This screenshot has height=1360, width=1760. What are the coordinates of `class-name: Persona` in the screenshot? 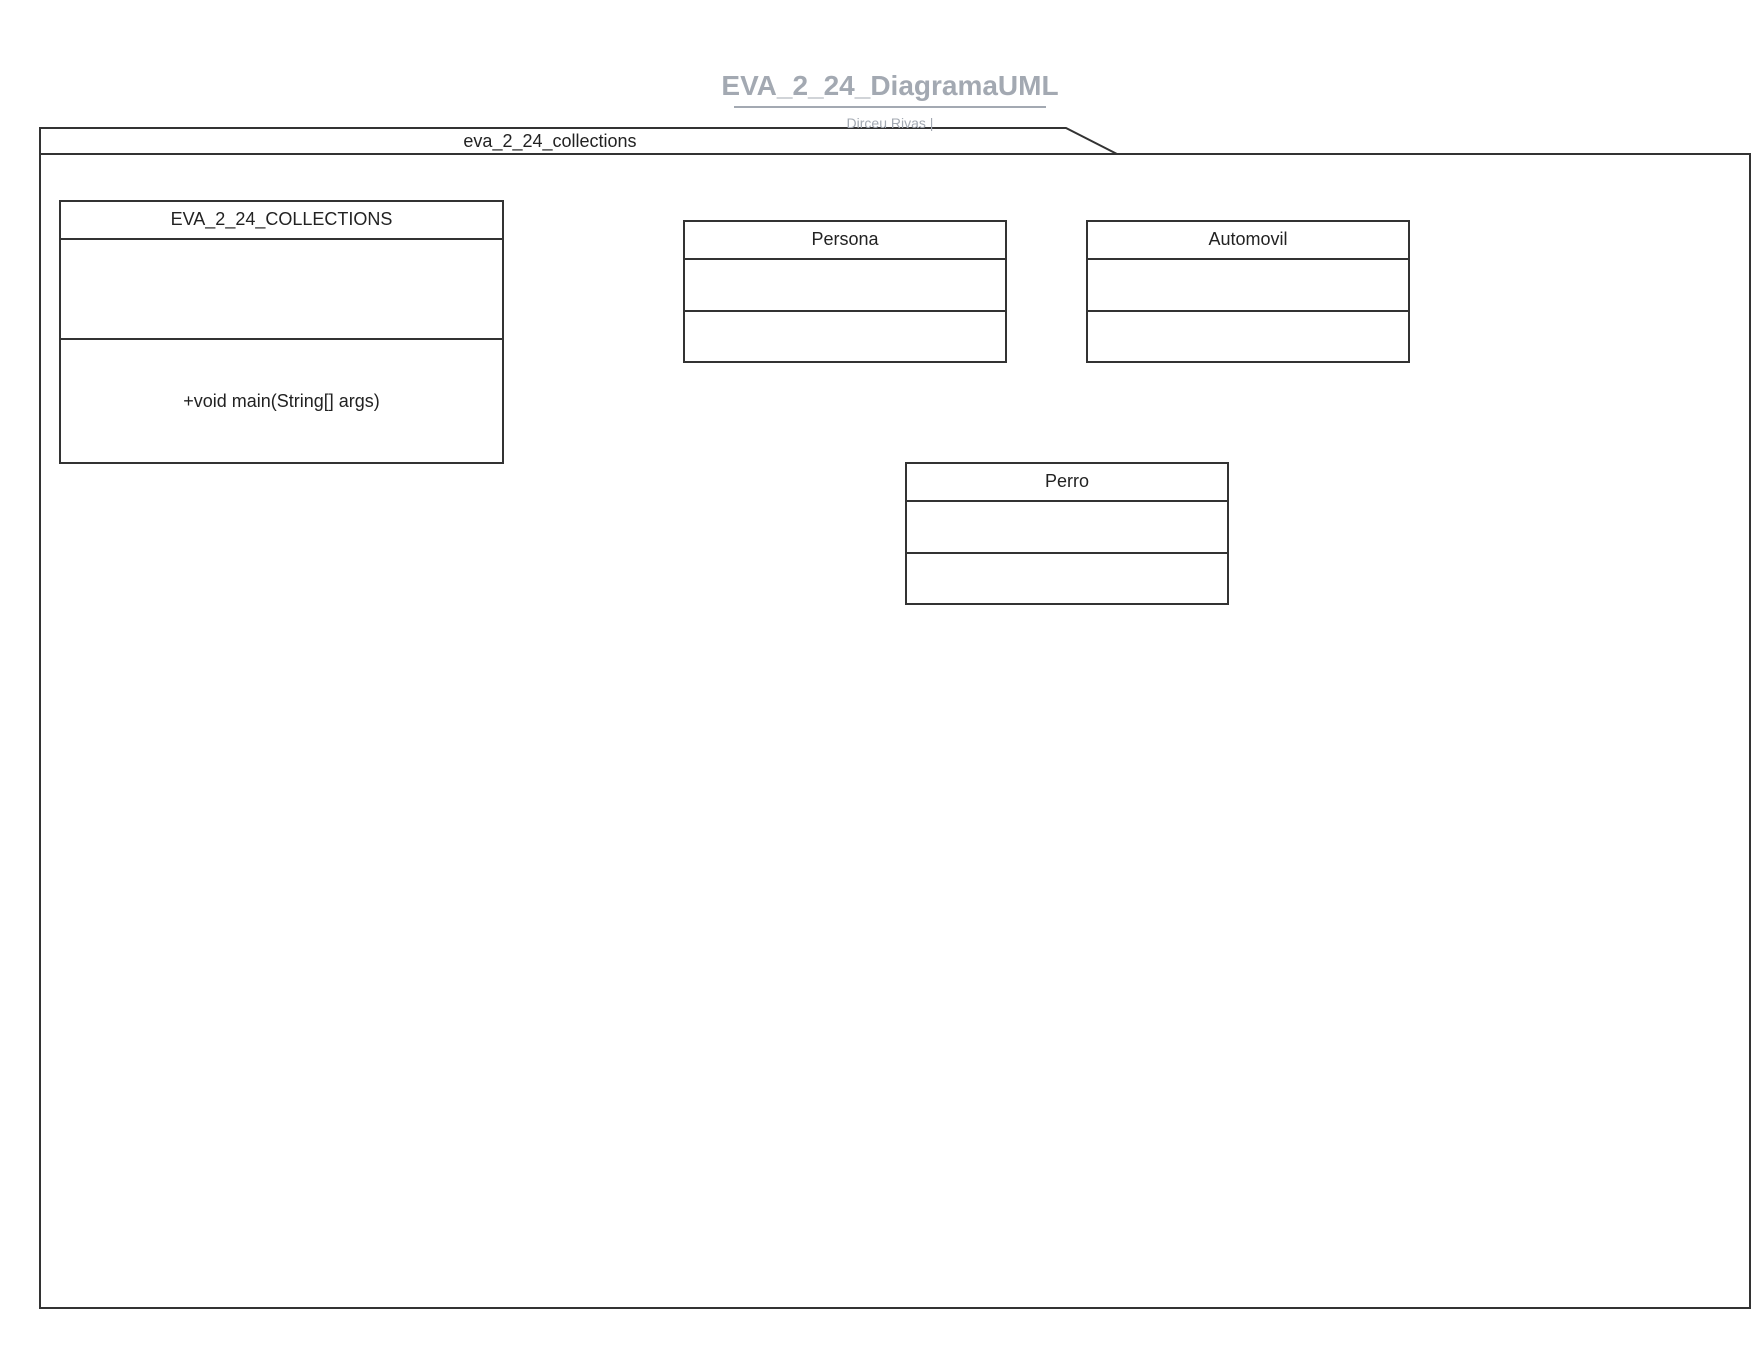 It's located at (845, 241).